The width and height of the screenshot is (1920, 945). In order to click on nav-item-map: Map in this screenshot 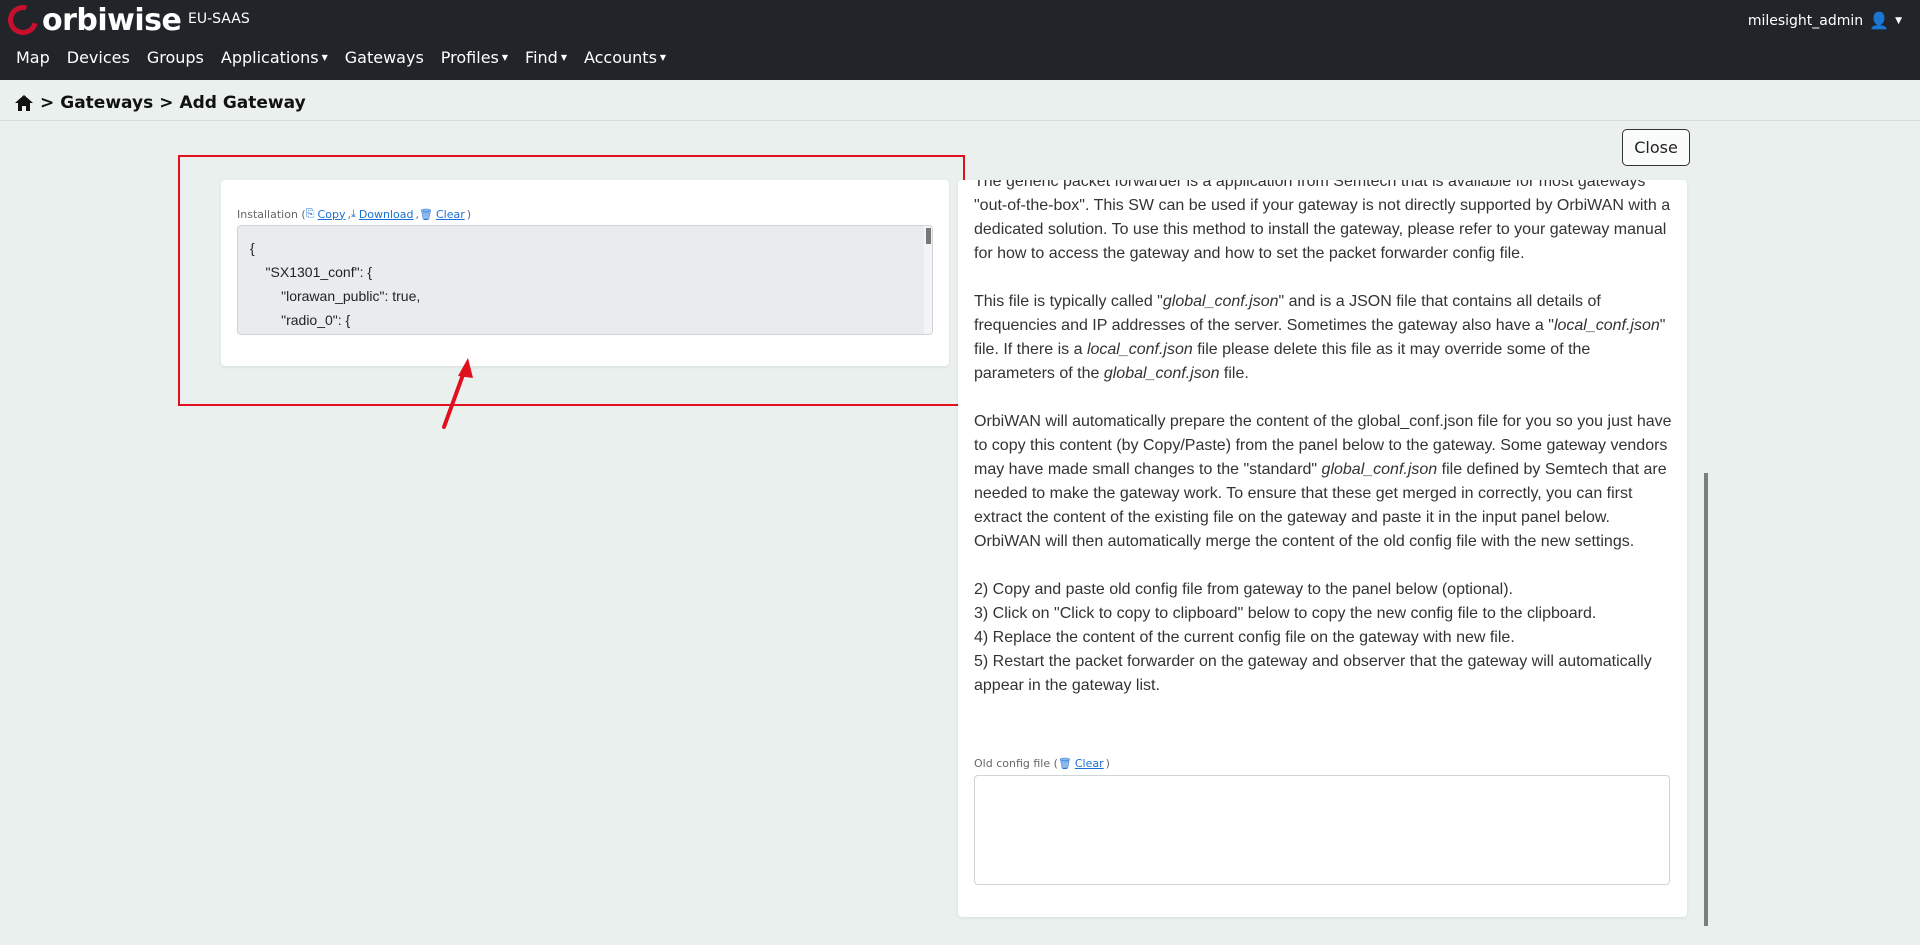, I will do `click(33, 57)`.